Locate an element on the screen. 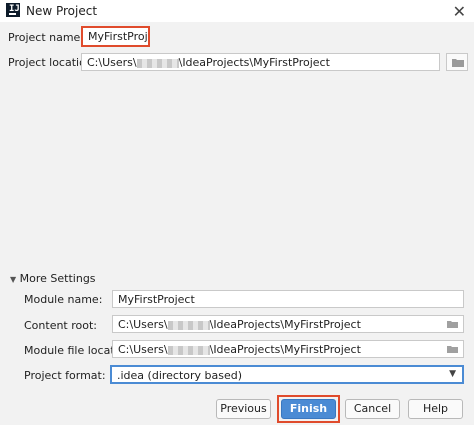  project-name-label: Project name: is located at coordinates (46, 37).